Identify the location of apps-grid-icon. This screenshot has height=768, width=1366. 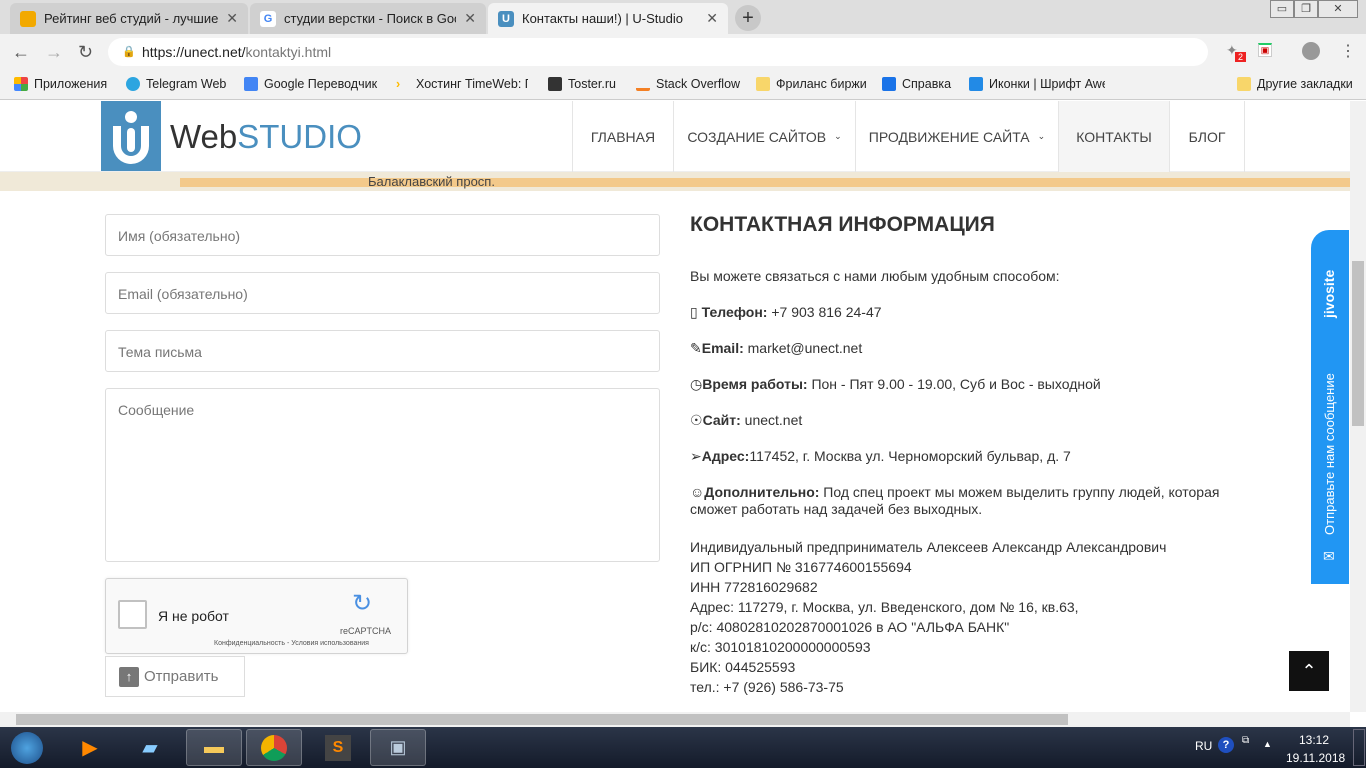
(21, 84).